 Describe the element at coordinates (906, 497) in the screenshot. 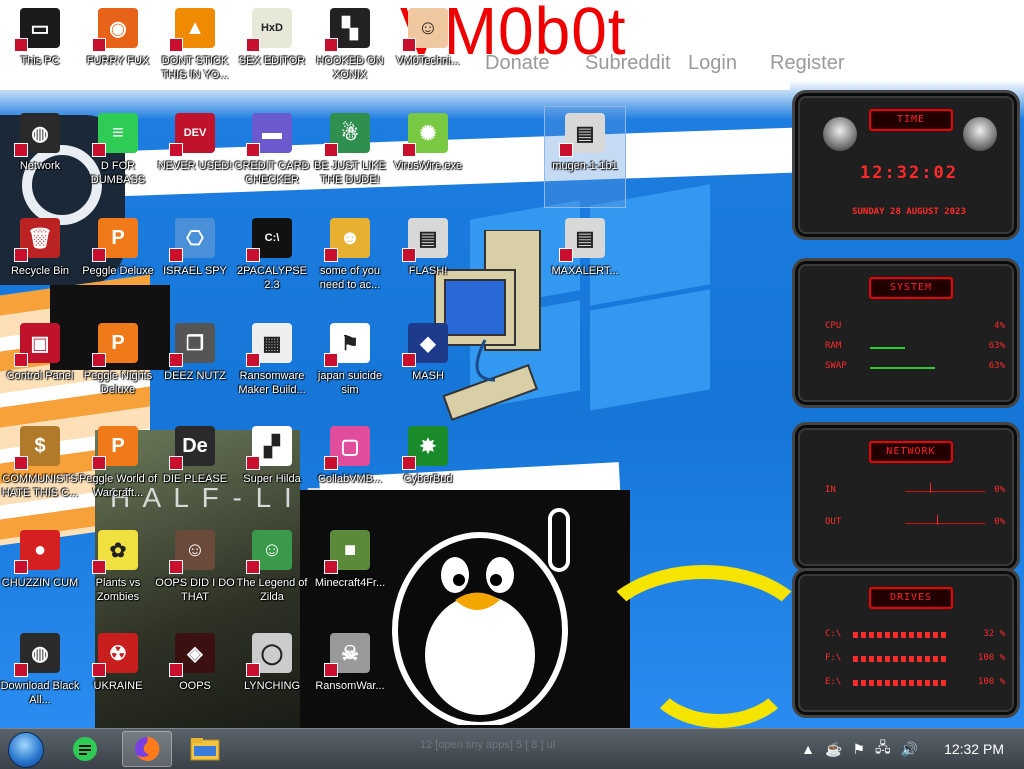

I see `network-panel: NETWORK IN 0% OUT 0%` at that location.